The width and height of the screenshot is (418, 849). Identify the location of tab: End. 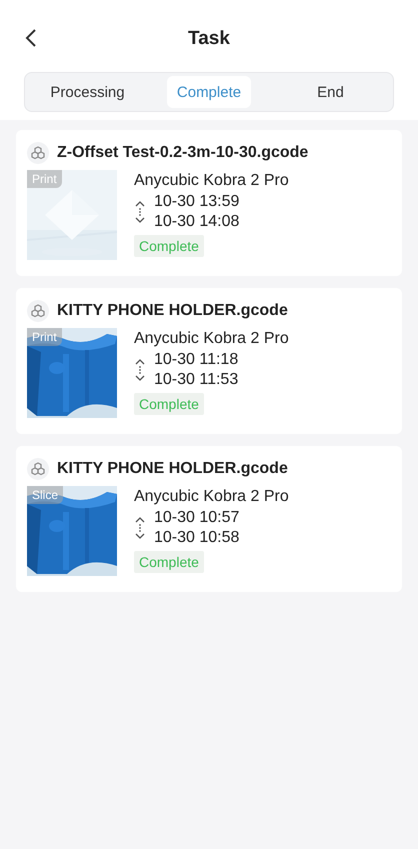
(330, 92).